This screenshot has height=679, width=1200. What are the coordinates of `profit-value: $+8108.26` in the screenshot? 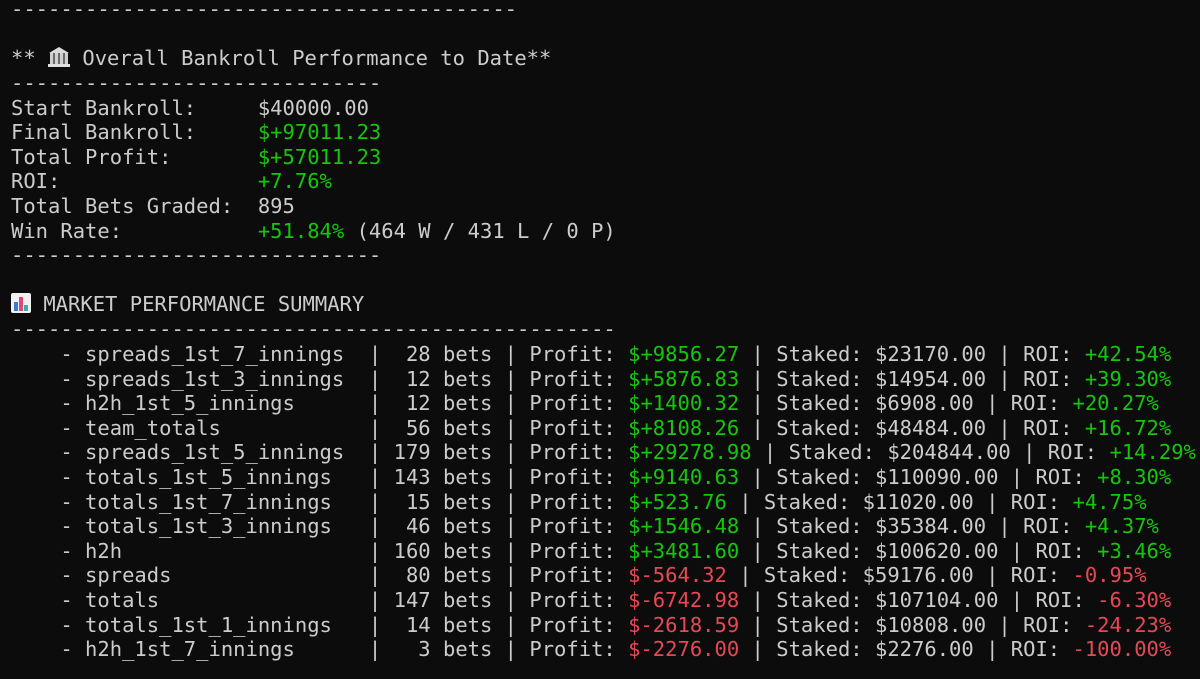 It's located at (684, 427).